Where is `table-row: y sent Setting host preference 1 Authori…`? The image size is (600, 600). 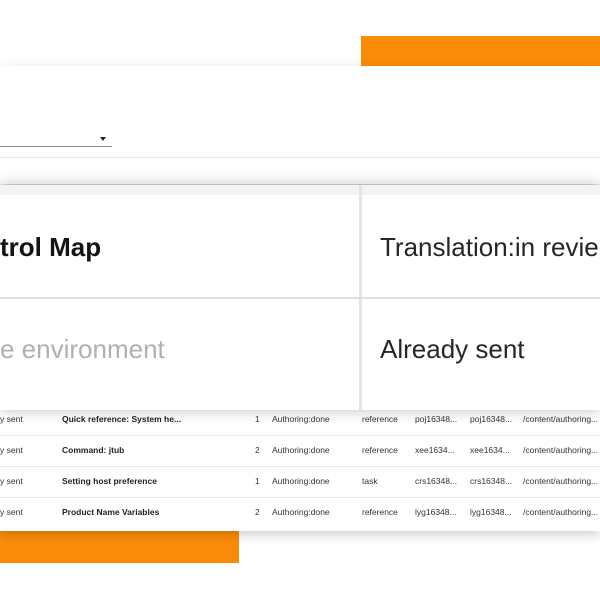 table-row: y sent Setting host preference 1 Authori… is located at coordinates (300, 482).